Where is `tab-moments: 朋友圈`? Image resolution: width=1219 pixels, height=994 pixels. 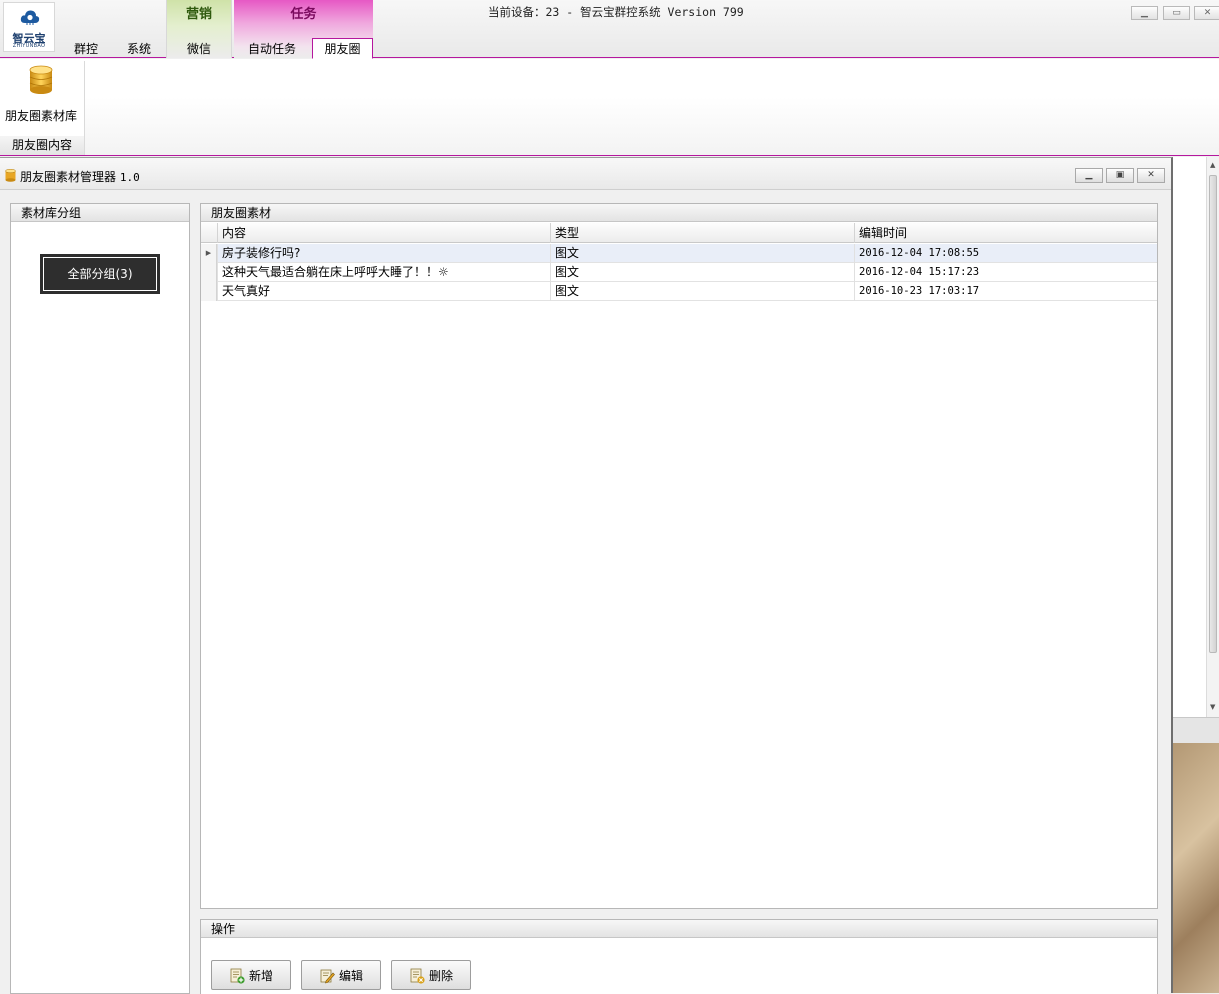
tab-moments: 朋友圈 is located at coordinates (342, 48).